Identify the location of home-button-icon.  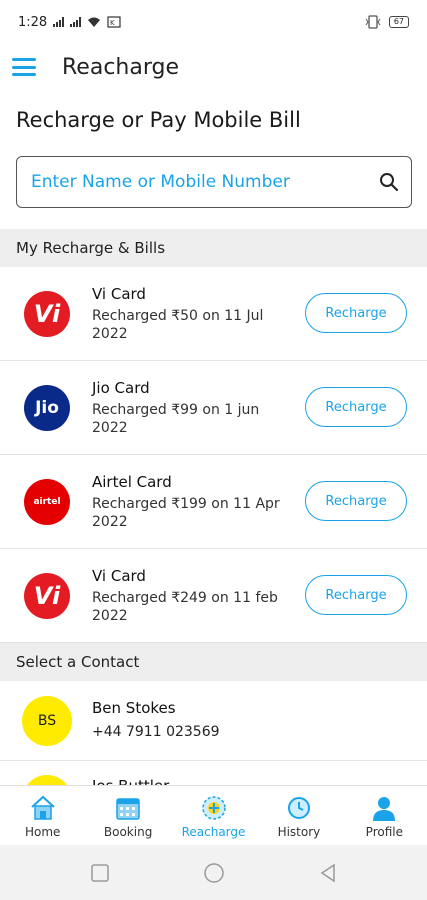
(214, 873).